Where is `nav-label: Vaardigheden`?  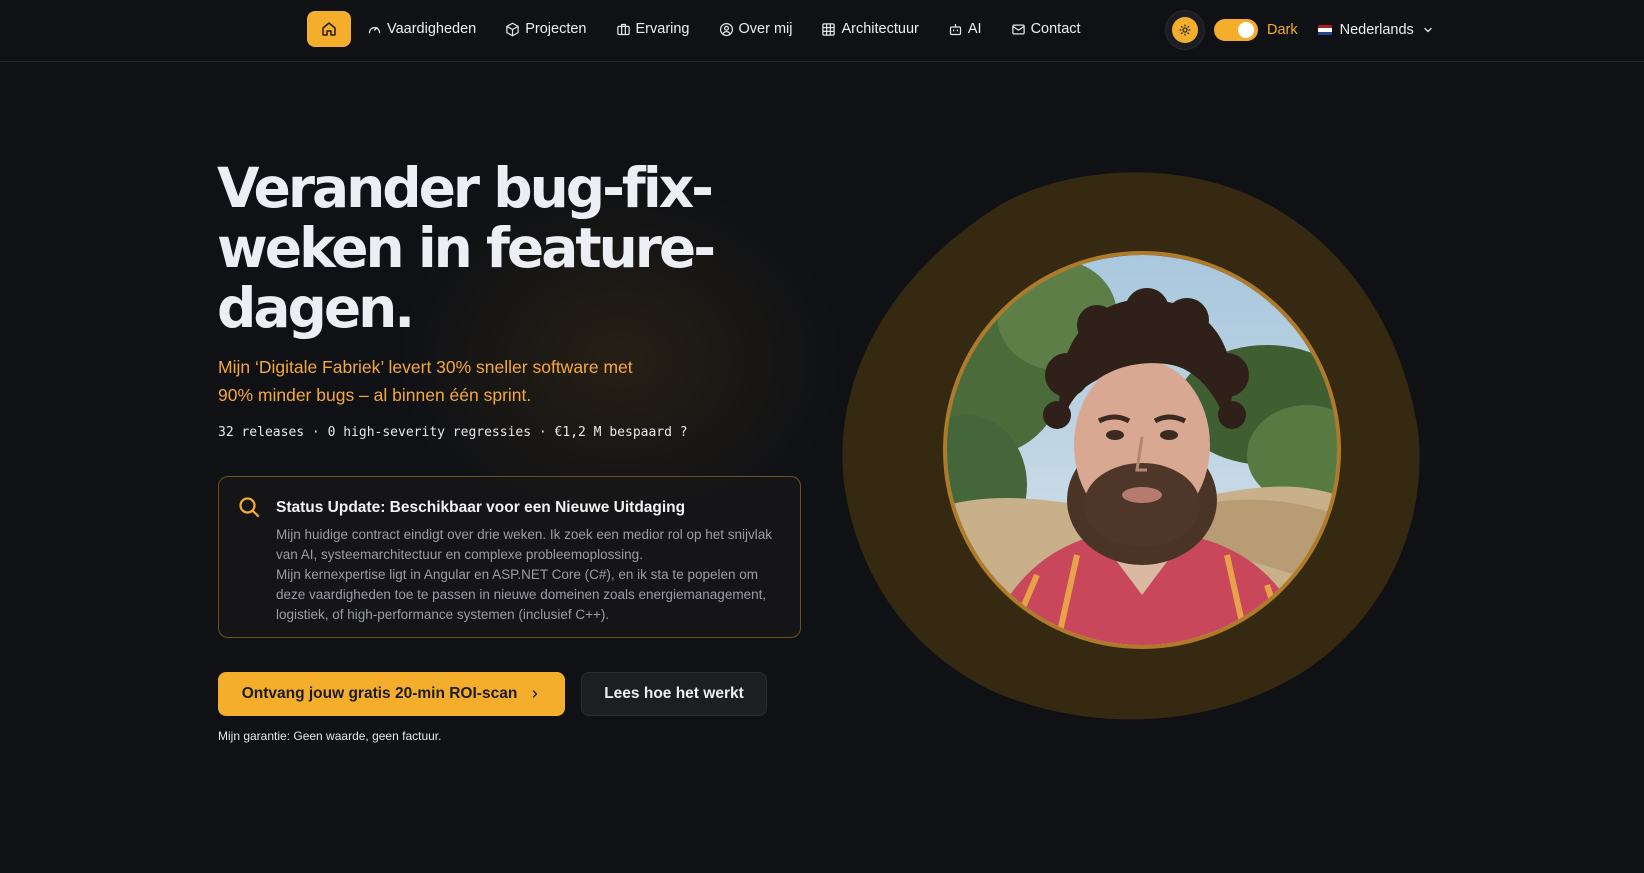 nav-label: Vaardigheden is located at coordinates (432, 29).